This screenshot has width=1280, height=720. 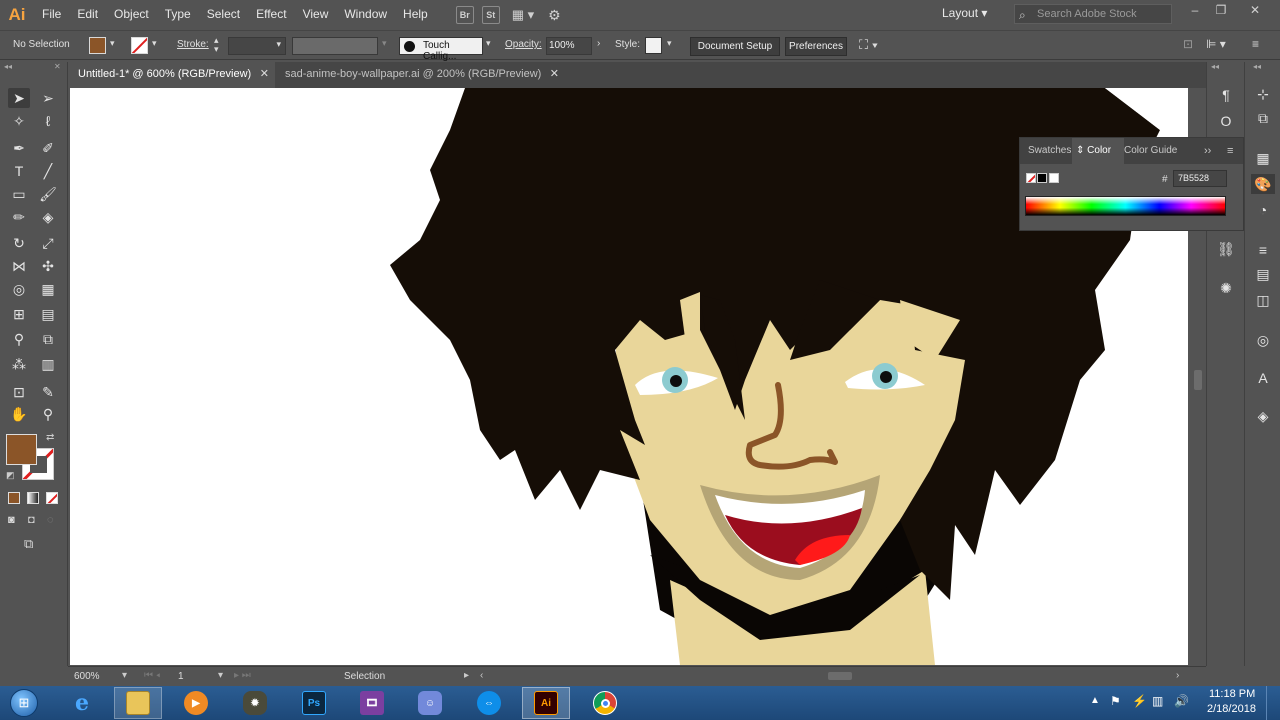 What do you see at coordinates (50, 520) in the screenshot?
I see `draw-inside-icon: ◌` at bounding box center [50, 520].